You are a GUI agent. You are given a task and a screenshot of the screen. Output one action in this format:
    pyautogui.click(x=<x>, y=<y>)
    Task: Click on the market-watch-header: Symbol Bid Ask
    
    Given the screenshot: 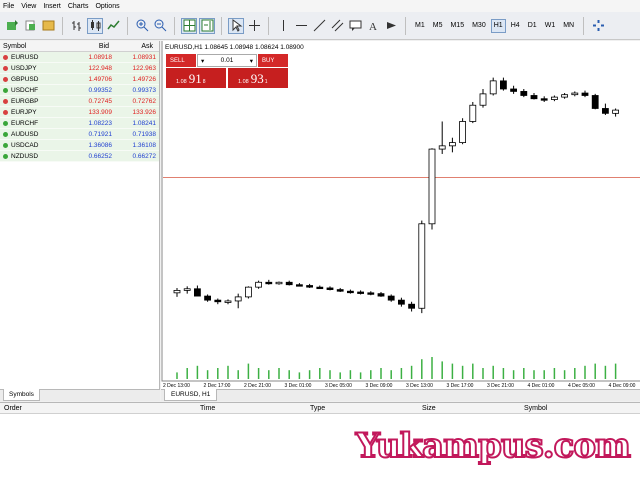 What is the action you would take?
    pyautogui.click(x=79, y=46)
    